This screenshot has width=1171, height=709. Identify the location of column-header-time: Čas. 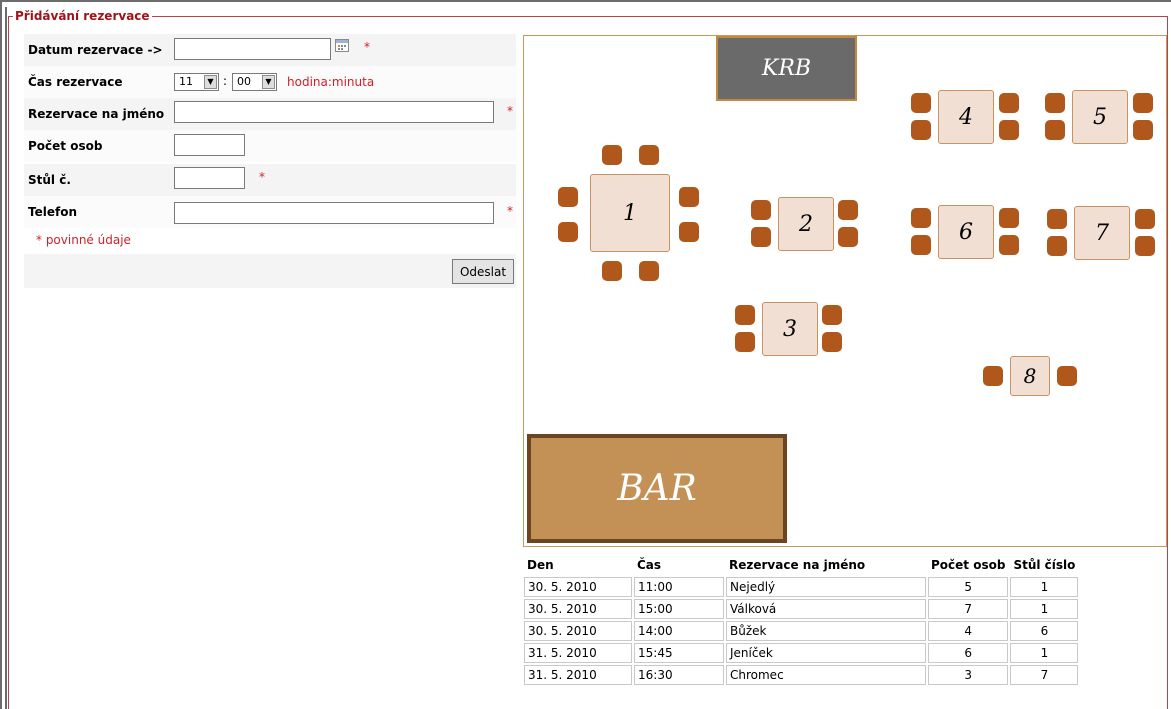
(649, 565).